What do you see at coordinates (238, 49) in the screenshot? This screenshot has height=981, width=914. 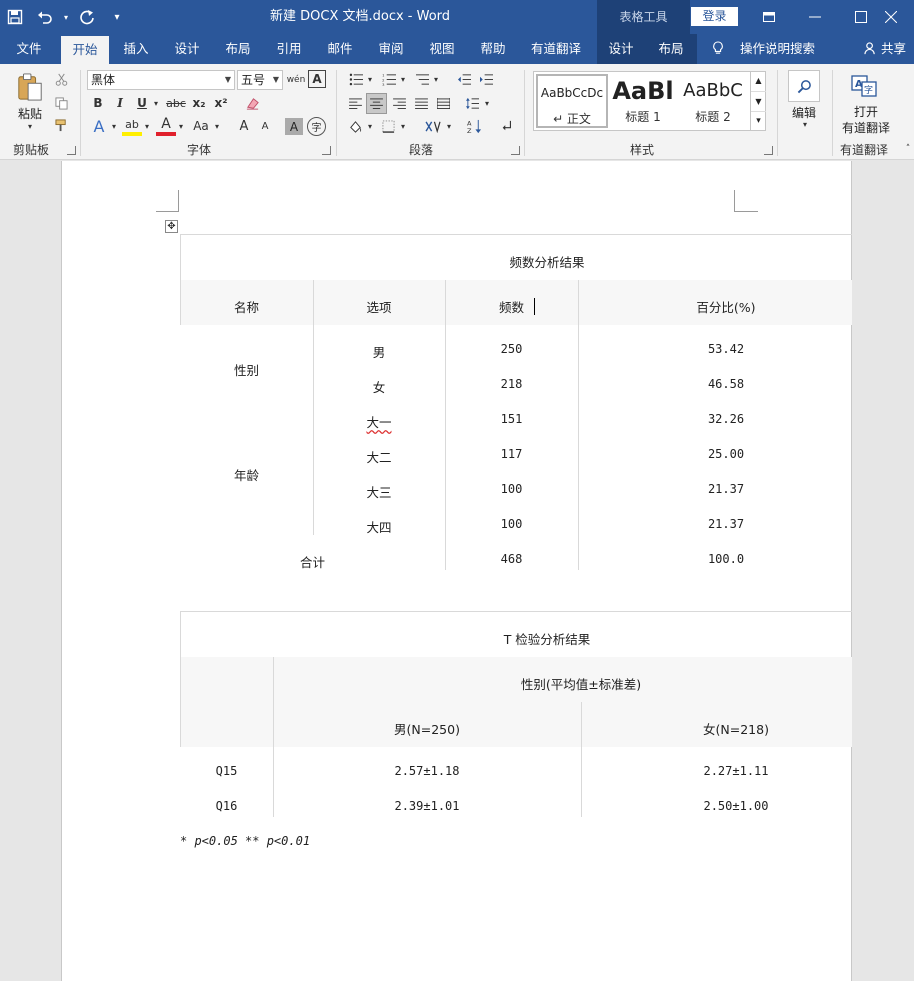 I see `tab-layout: 布局` at bounding box center [238, 49].